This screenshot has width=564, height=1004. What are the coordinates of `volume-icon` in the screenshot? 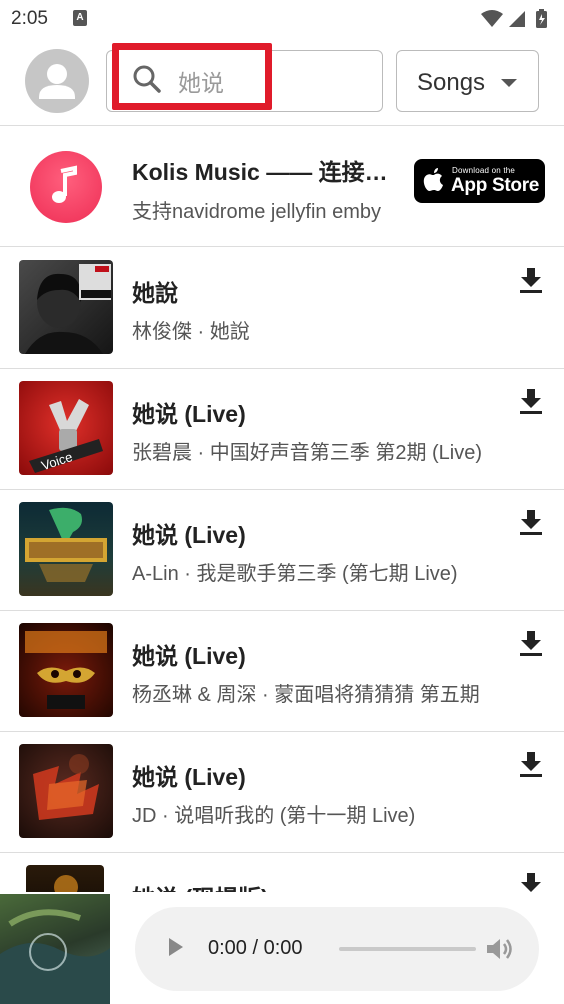 It's located at (499, 951).